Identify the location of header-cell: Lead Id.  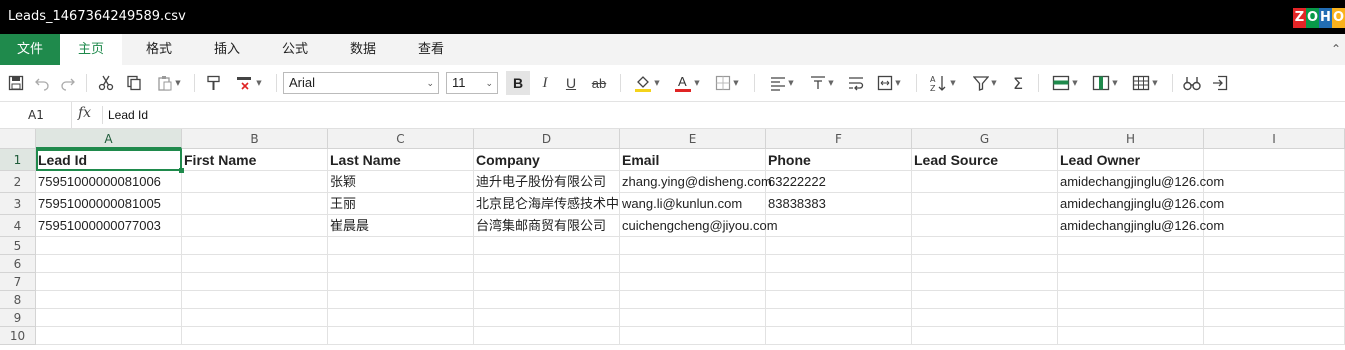
(109, 160).